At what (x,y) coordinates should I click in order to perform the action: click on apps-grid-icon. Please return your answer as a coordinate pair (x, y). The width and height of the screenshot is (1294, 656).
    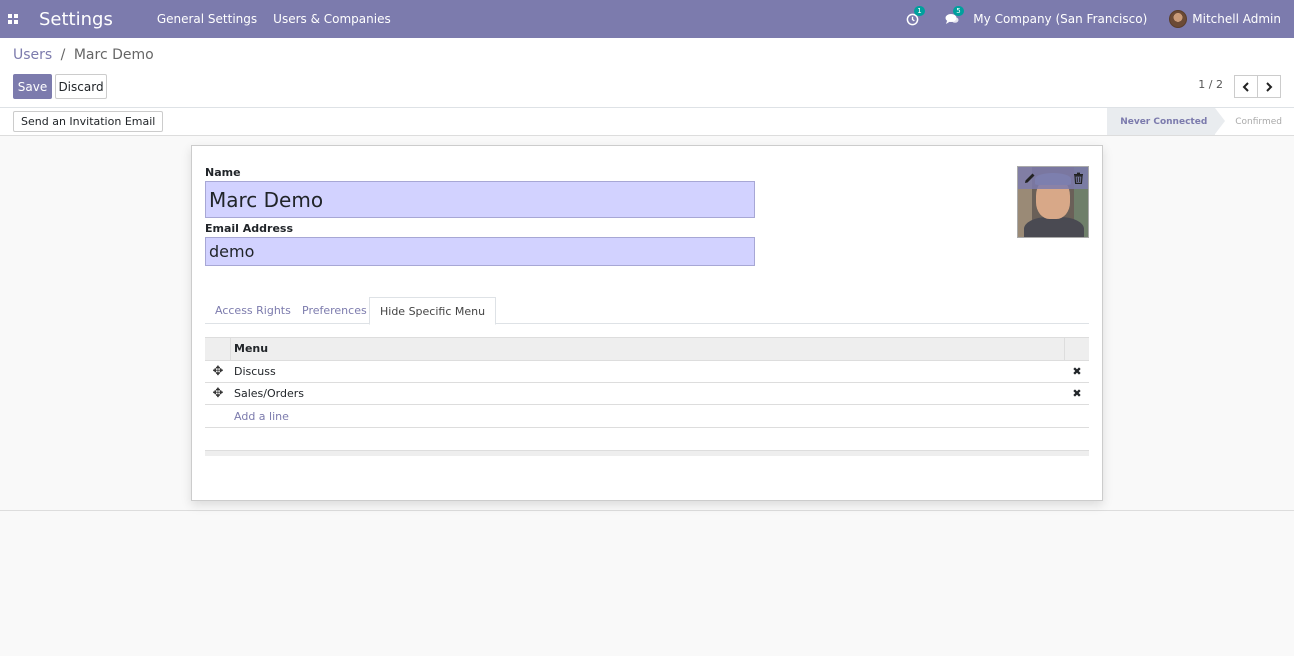
    Looking at the image, I should click on (13, 19).